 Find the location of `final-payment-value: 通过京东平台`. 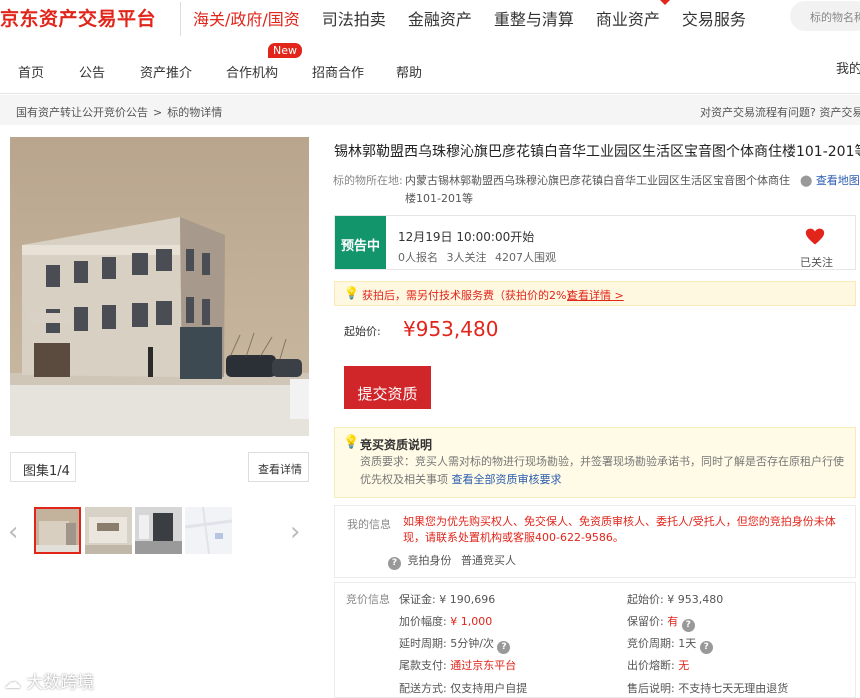

final-payment-value: 通过京东平台 is located at coordinates (483, 665).